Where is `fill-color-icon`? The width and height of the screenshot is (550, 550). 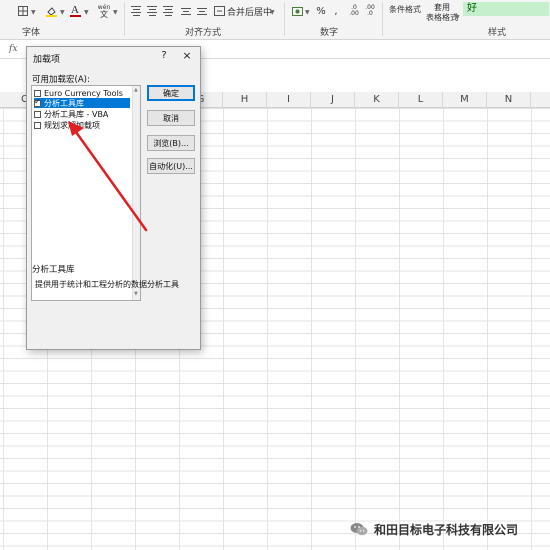 fill-color-icon is located at coordinates (51, 11).